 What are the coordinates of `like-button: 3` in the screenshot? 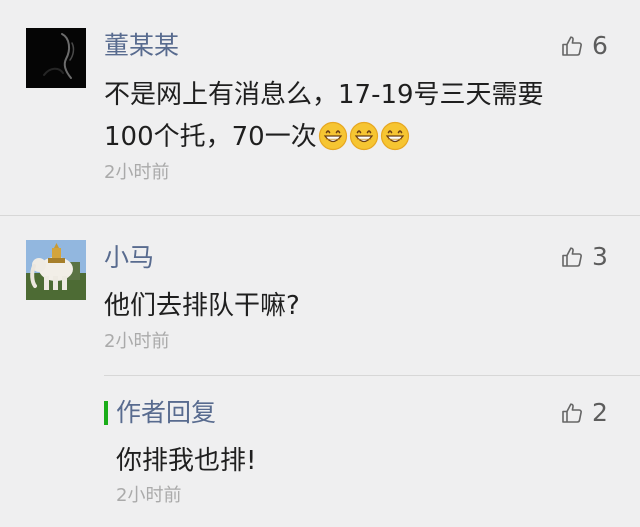 It's located at (590, 257).